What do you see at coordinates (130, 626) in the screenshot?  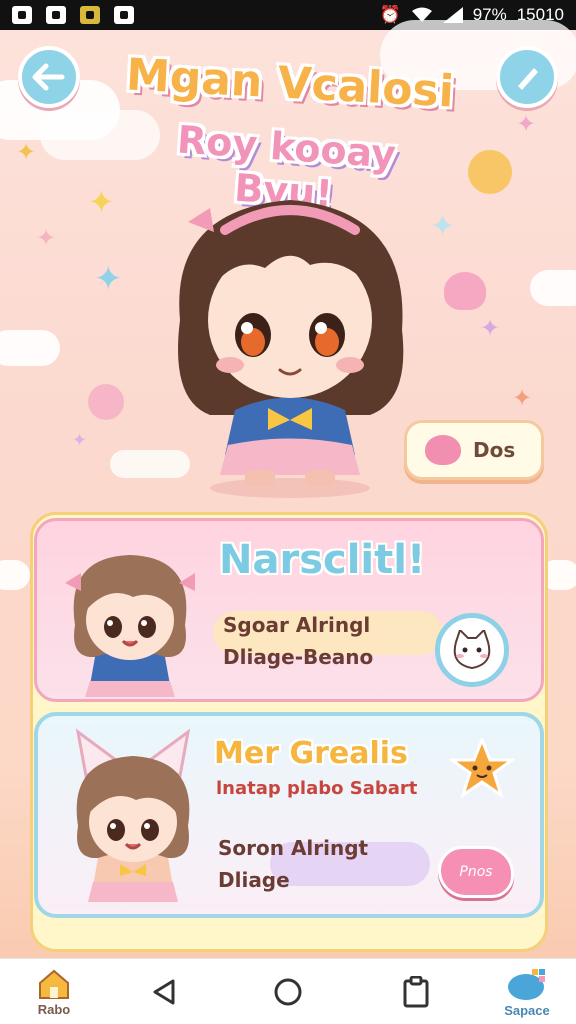 I see `card-1-character-avatar` at bounding box center [130, 626].